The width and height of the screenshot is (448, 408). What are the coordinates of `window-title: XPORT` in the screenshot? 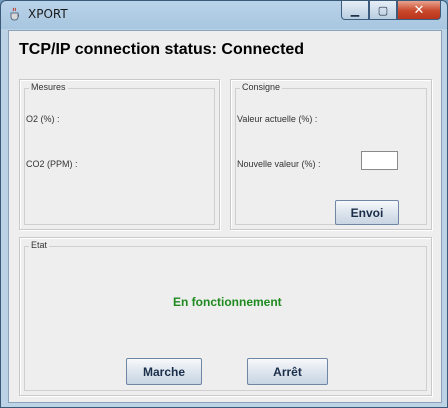 It's located at (48, 14).